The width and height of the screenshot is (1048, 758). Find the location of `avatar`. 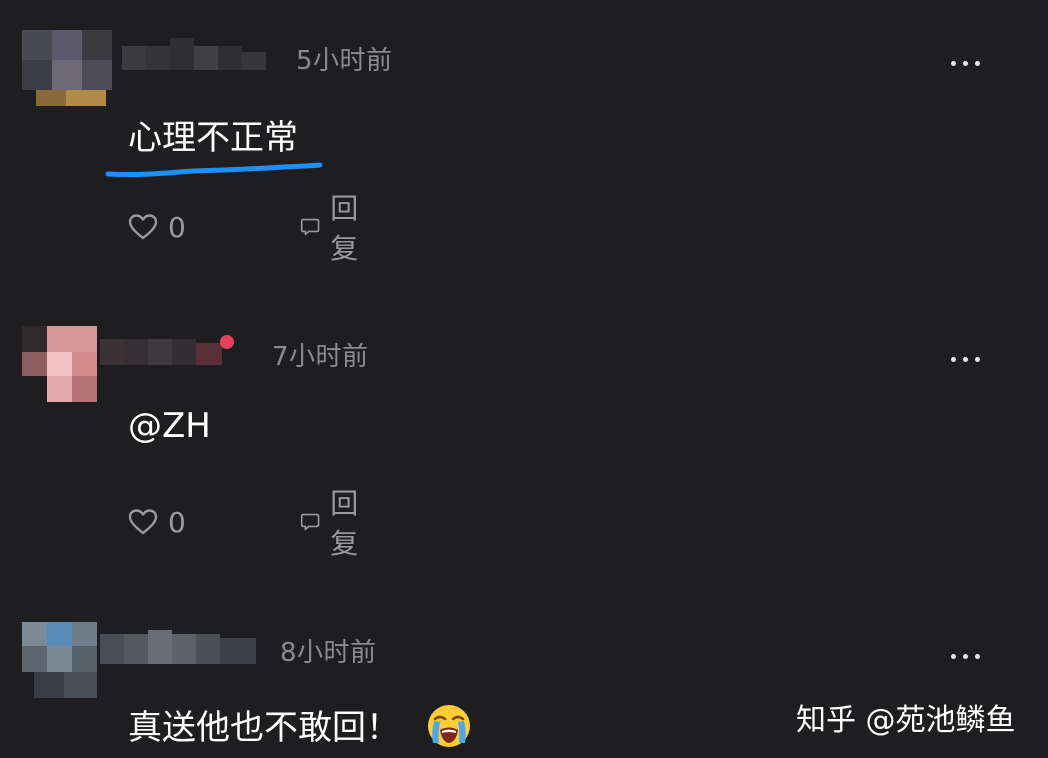

avatar is located at coordinates (72, 68).